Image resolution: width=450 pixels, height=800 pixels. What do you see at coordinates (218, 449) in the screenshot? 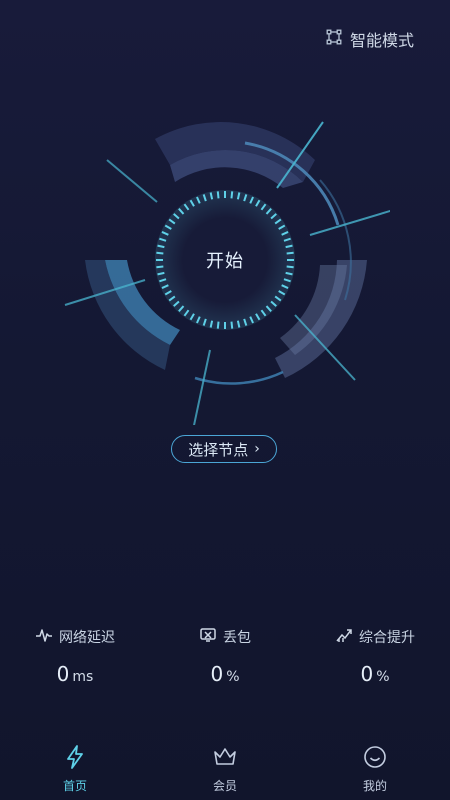
I see `select-node-label: 选择节点` at bounding box center [218, 449].